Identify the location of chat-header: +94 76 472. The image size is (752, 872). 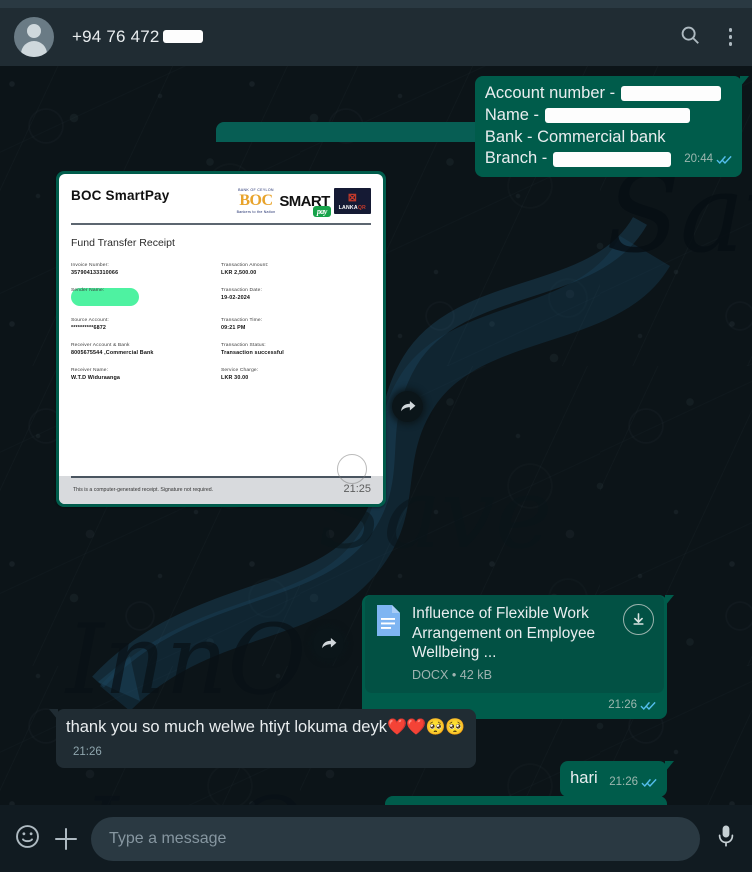
(376, 37).